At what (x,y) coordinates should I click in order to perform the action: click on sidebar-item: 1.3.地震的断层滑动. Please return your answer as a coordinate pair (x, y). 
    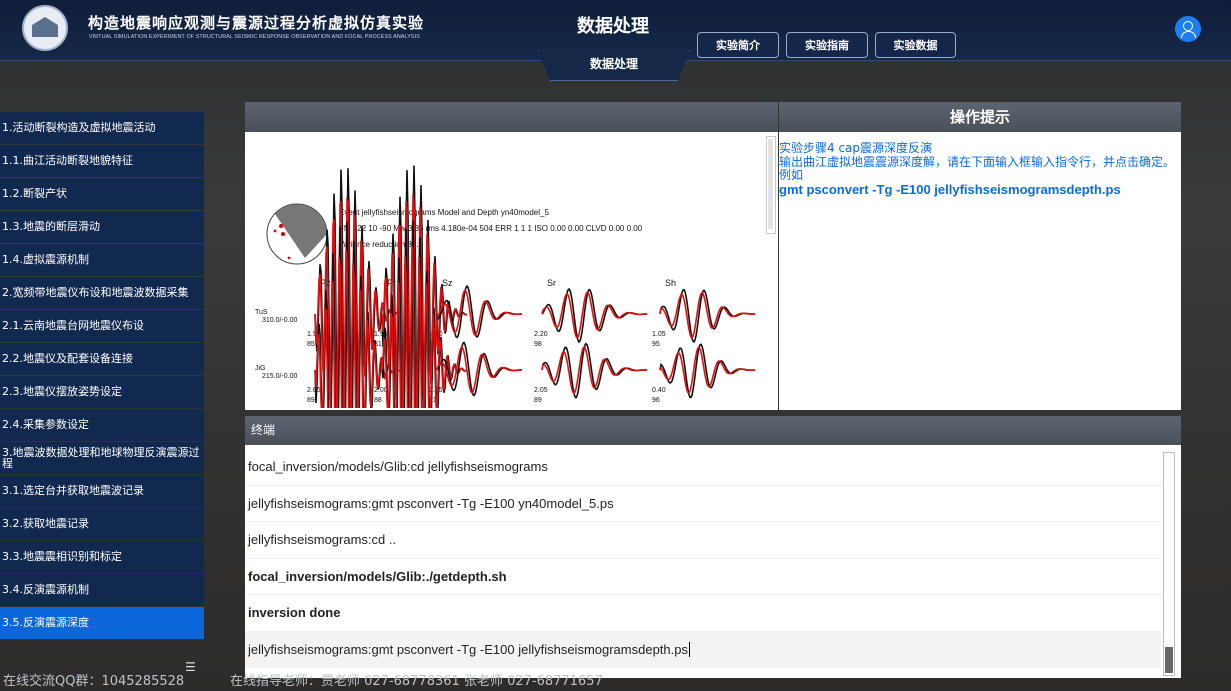
    Looking at the image, I should click on (102, 227).